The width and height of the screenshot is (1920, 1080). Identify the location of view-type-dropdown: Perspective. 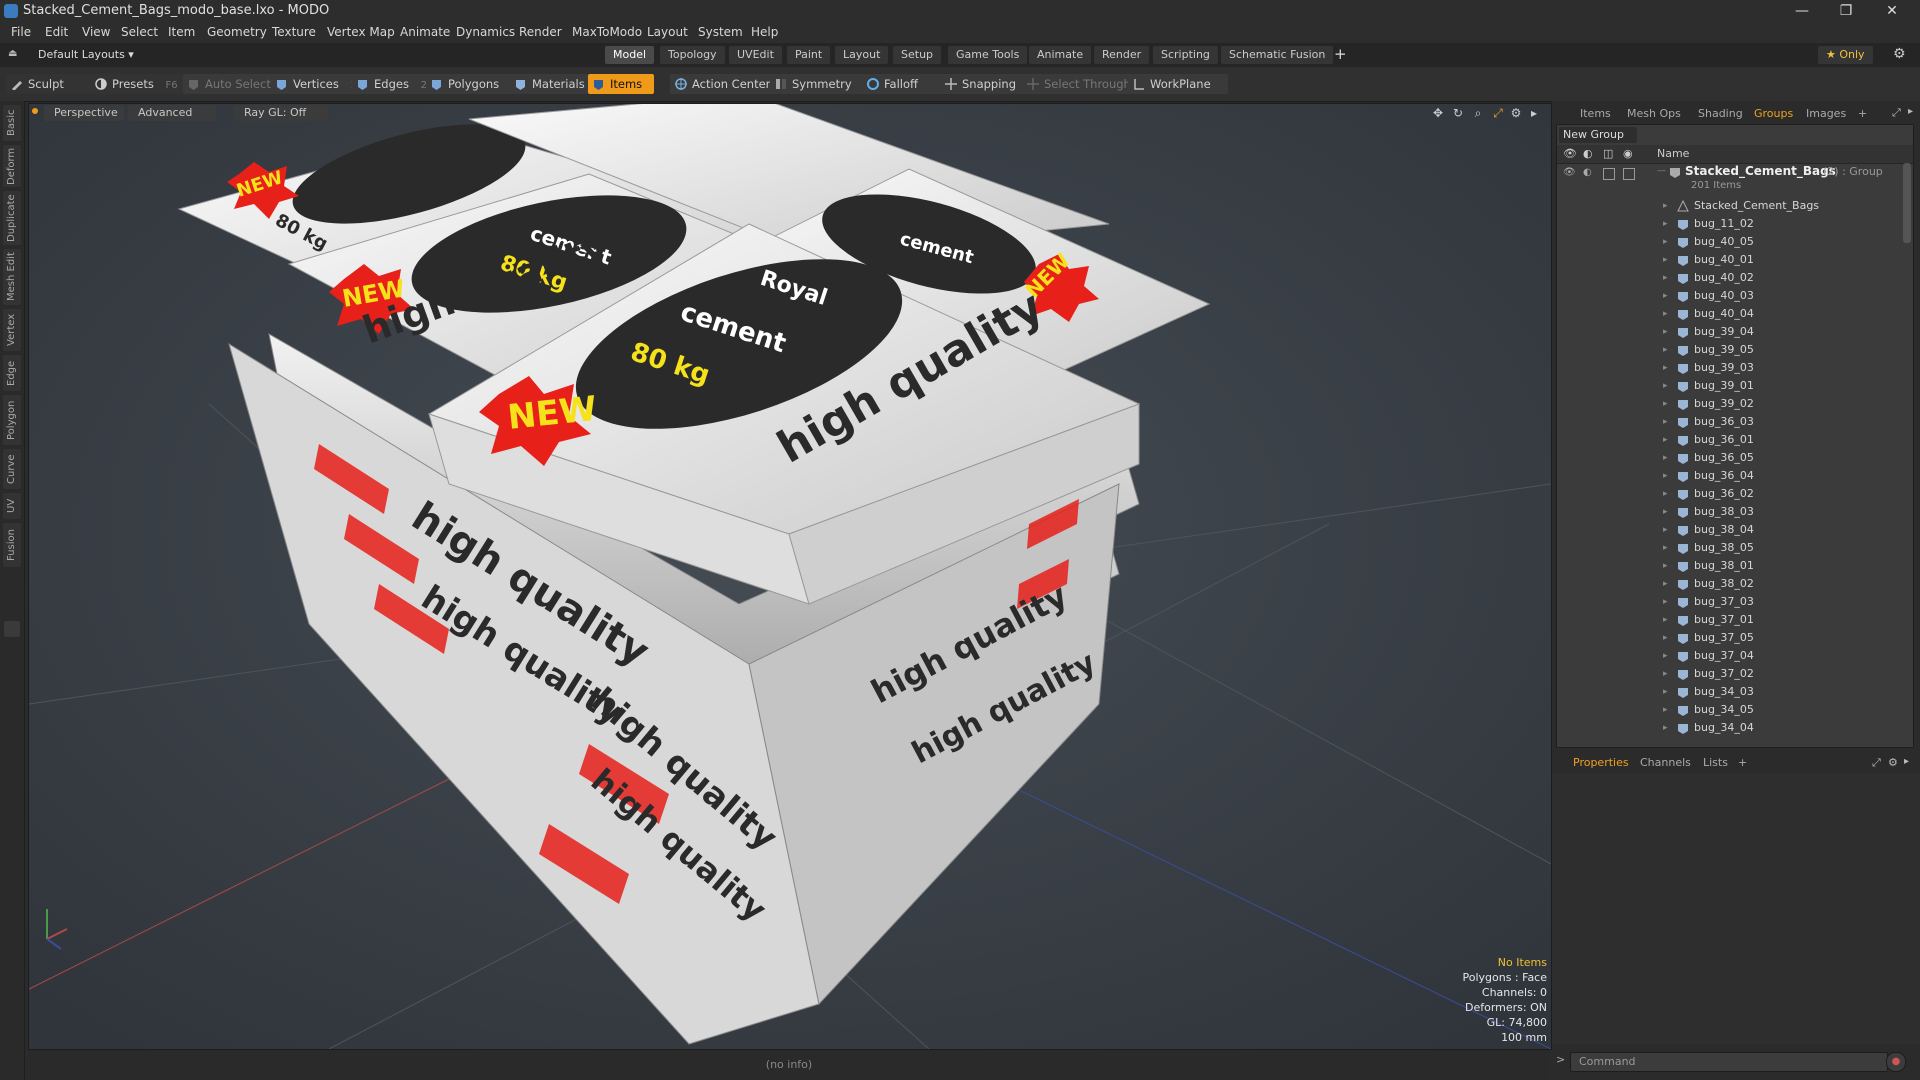
(84, 113).